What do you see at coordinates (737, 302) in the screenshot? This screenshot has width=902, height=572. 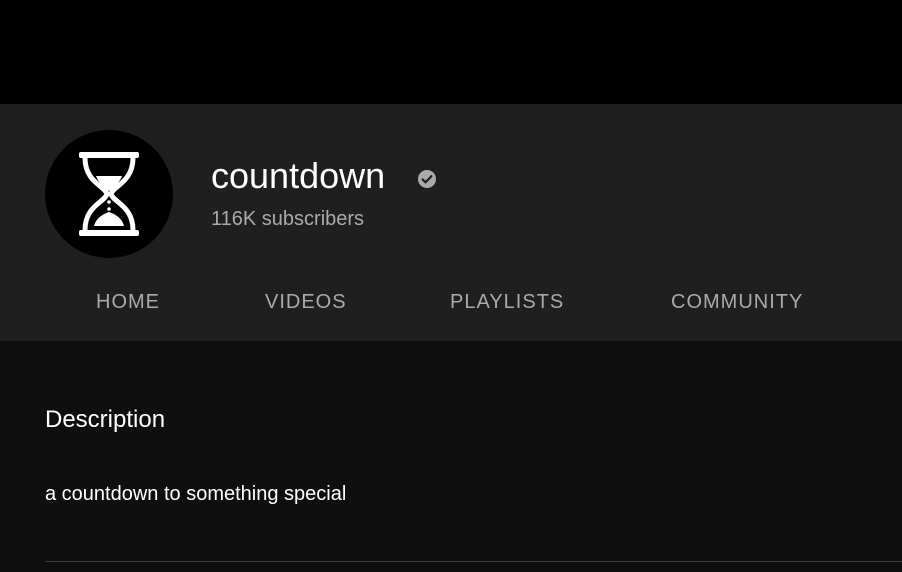 I see `tab-community: COMMUNITY` at bounding box center [737, 302].